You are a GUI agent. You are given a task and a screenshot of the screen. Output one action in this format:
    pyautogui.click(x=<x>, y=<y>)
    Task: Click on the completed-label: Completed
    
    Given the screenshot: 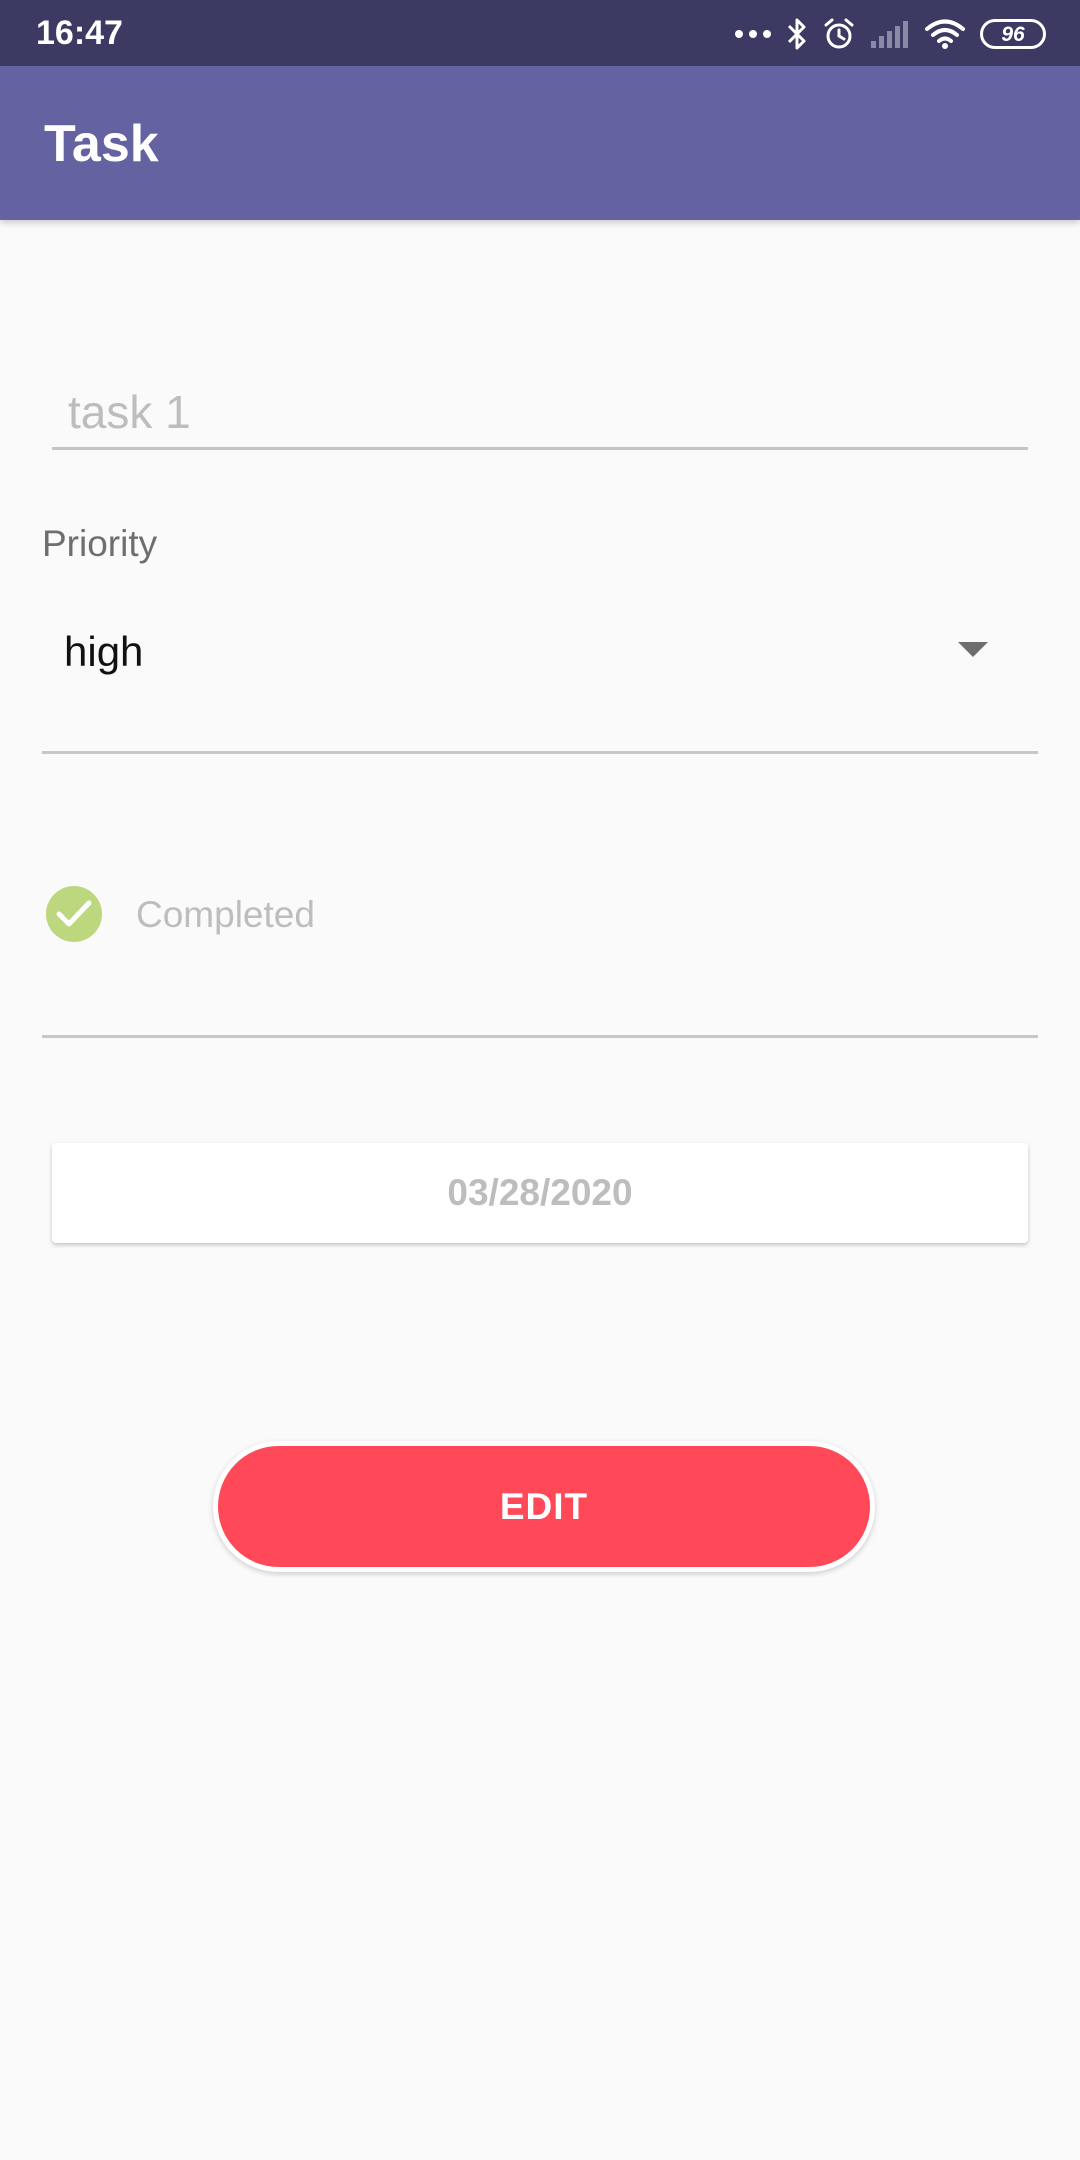 What is the action you would take?
    pyautogui.click(x=225, y=914)
    